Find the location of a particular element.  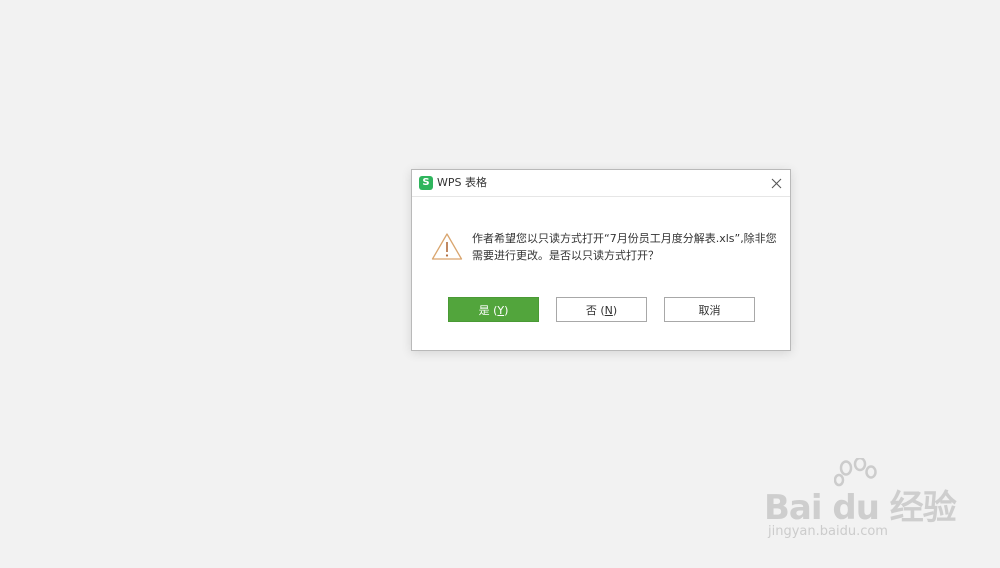

close-icon is located at coordinates (776, 183).